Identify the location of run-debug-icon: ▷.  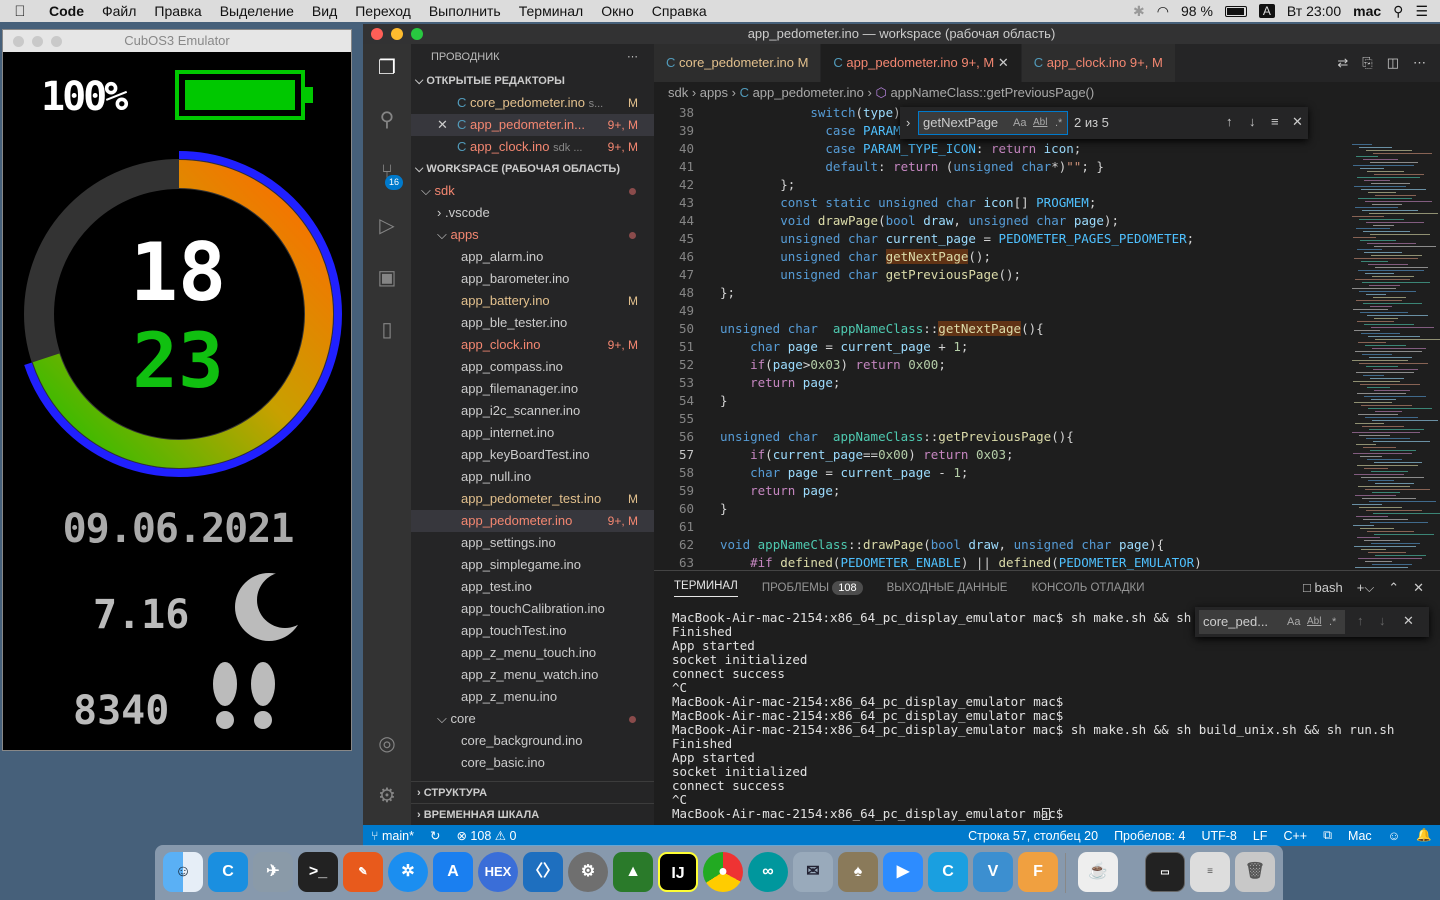
(387, 226).